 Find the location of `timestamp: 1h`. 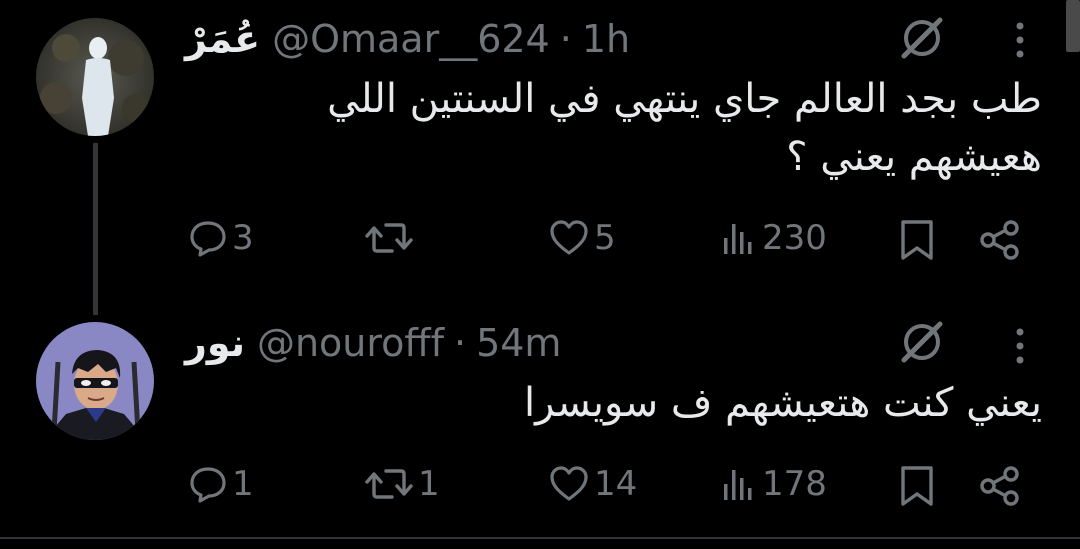

timestamp: 1h is located at coordinates (606, 39).